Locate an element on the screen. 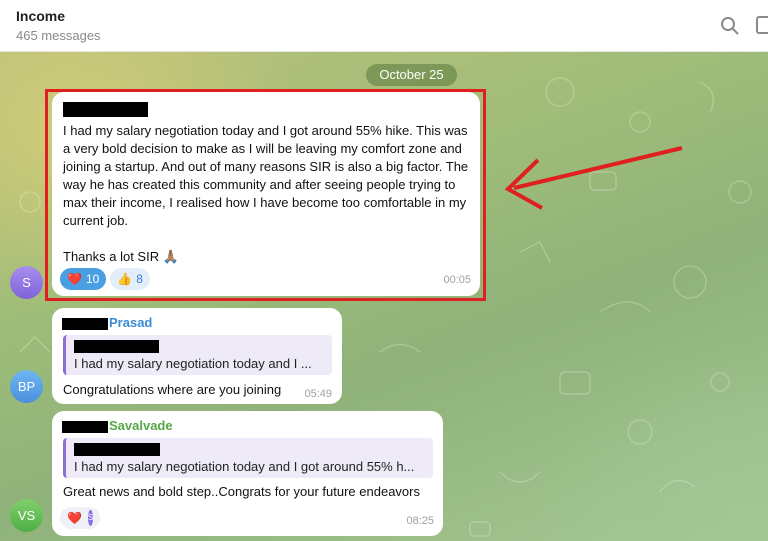 This screenshot has height=541, width=768. message-time: 00:05 is located at coordinates (457, 280).